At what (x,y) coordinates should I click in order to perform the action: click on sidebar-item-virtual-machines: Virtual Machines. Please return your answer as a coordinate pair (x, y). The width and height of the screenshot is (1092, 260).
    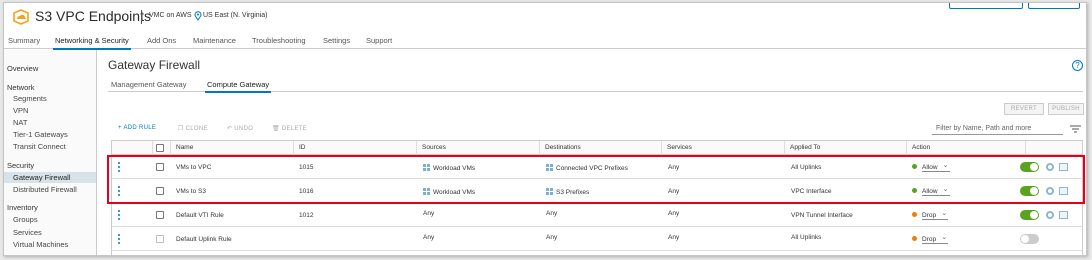
    Looking at the image, I should click on (50, 244).